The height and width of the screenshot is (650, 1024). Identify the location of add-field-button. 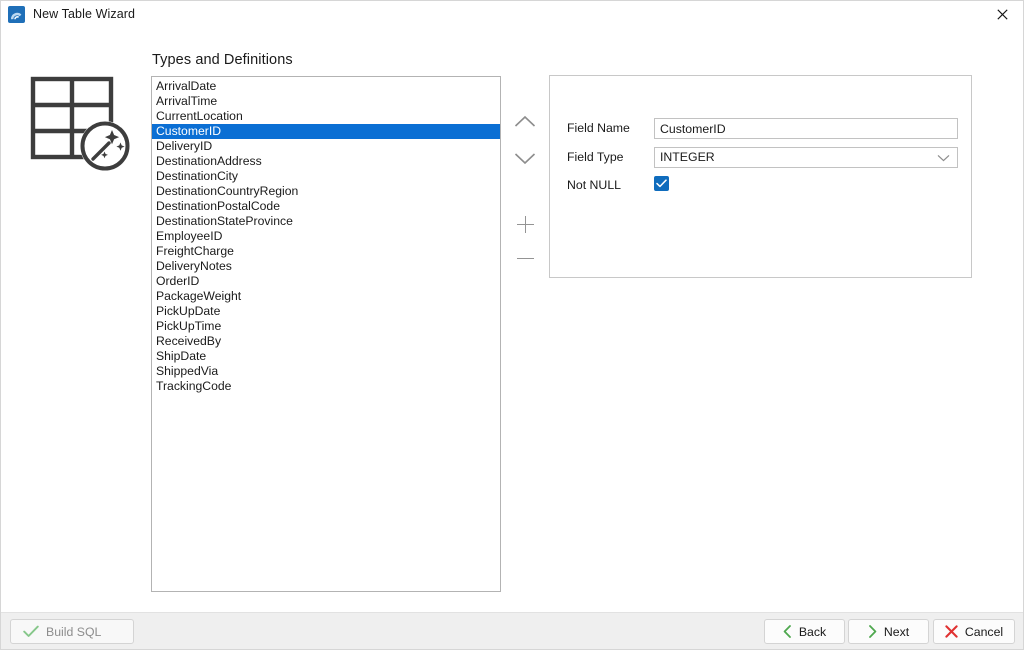
(525, 224).